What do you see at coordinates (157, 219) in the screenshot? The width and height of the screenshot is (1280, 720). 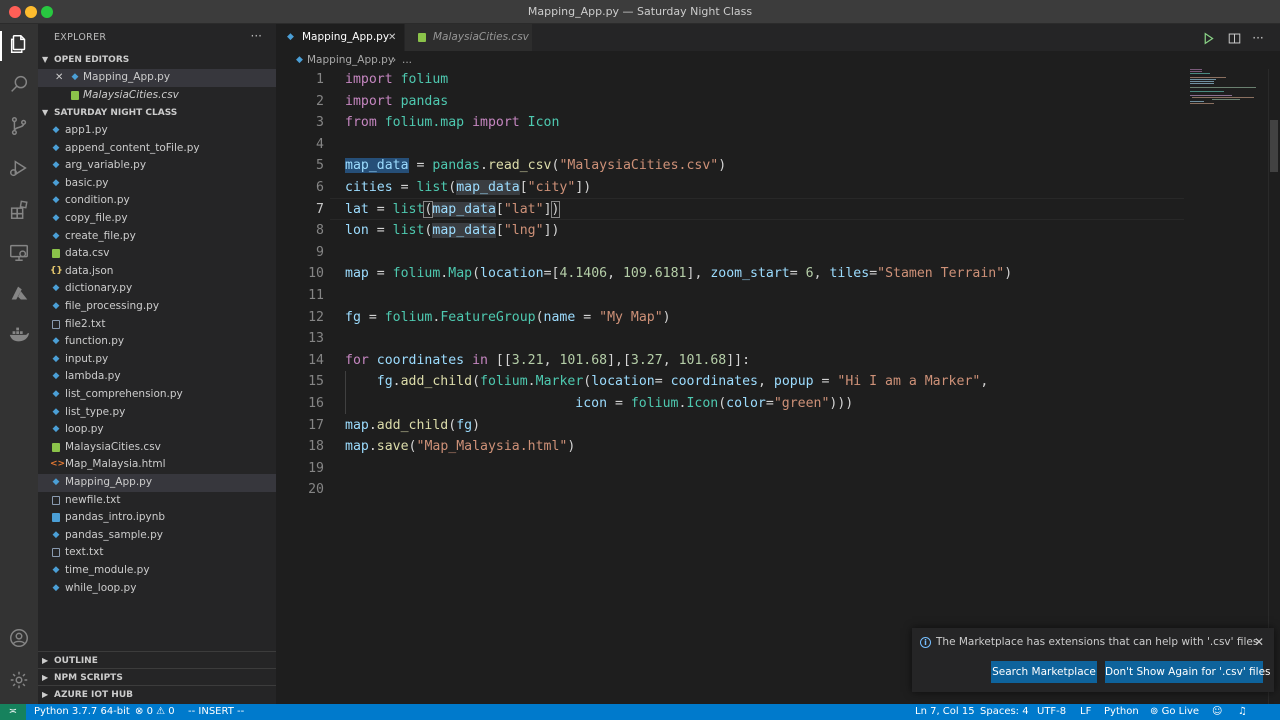 I see `file-tree-item: ◆ copy_file.py` at bounding box center [157, 219].